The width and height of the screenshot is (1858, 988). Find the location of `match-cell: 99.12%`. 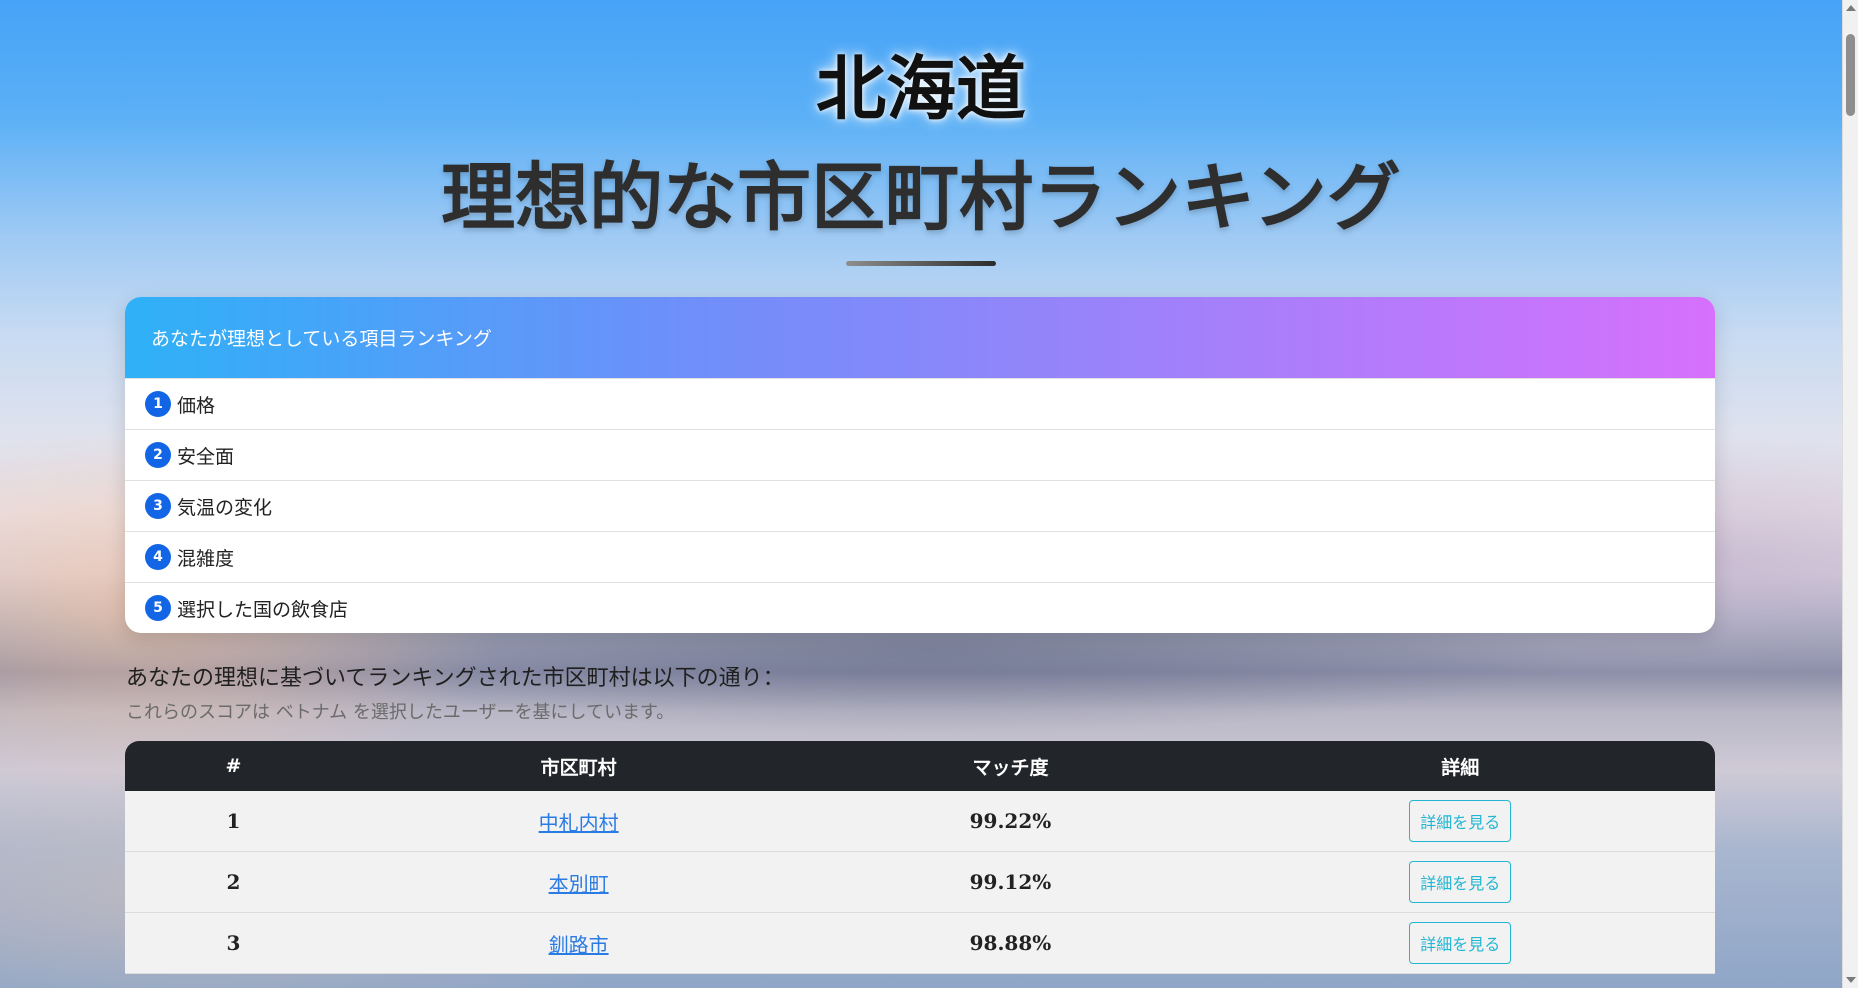

match-cell: 99.12% is located at coordinates (1010, 882).